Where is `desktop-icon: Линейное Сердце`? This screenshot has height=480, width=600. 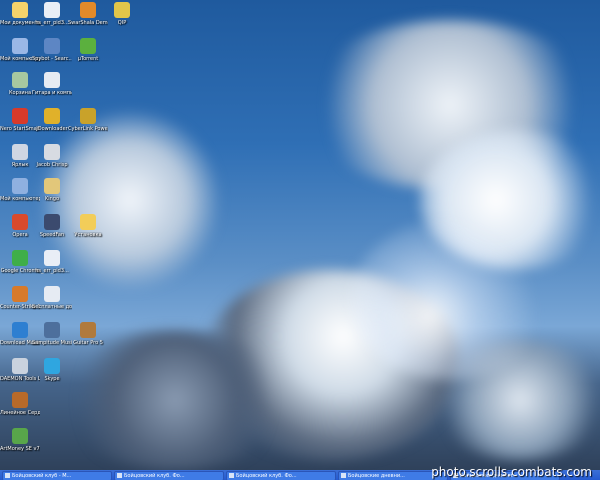 desktop-icon: Линейное Сердце is located at coordinates (20, 404).